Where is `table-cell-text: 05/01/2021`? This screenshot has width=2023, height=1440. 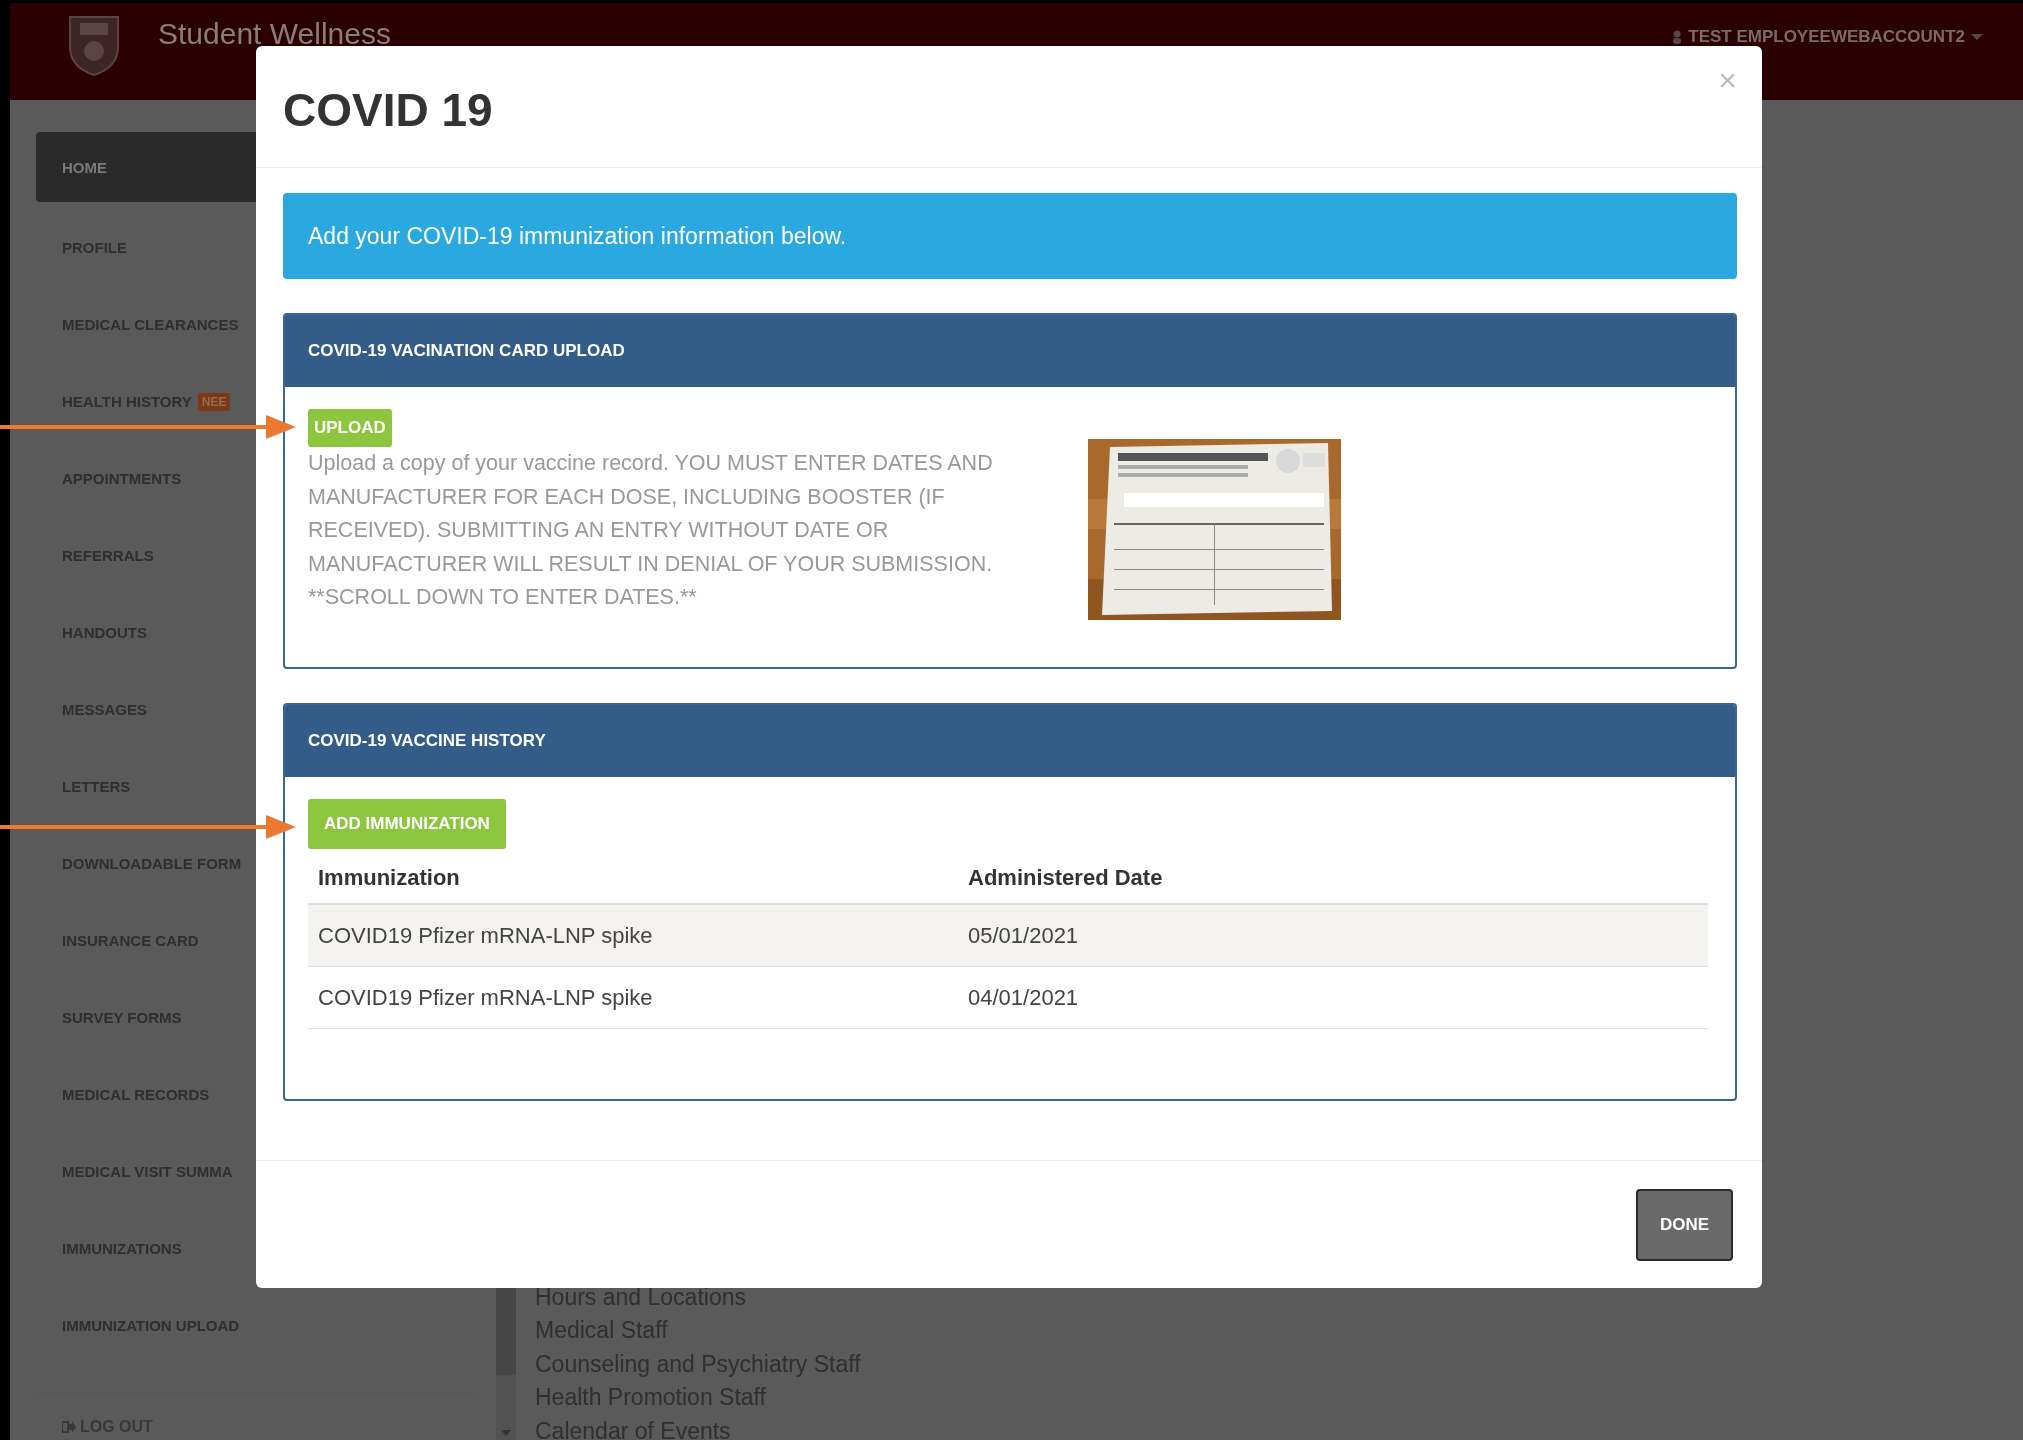
table-cell-text: 05/01/2021 is located at coordinates (1023, 935).